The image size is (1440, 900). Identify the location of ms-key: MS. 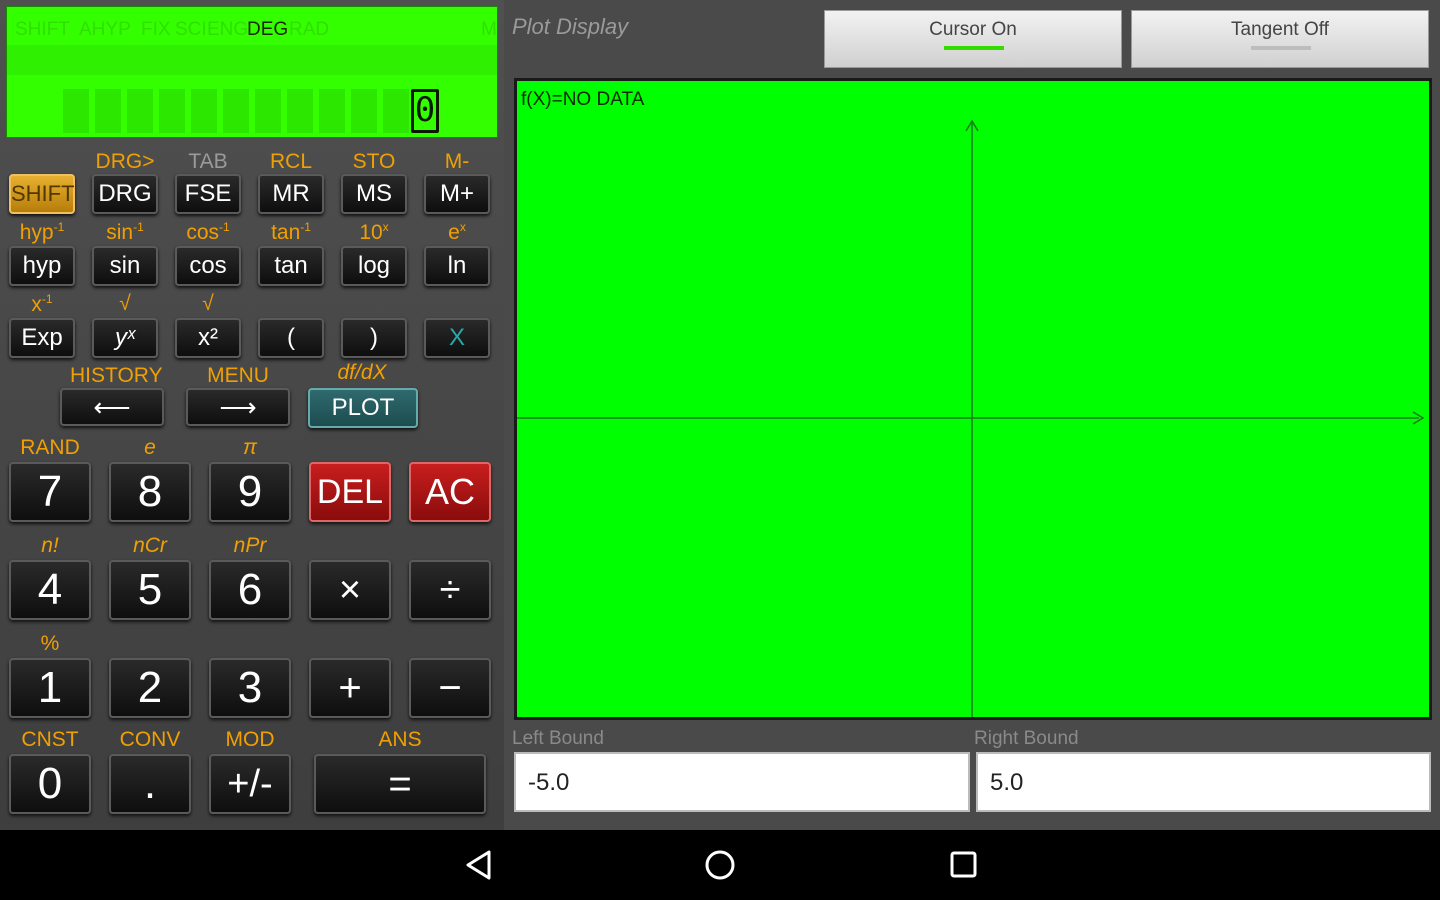
(374, 194).